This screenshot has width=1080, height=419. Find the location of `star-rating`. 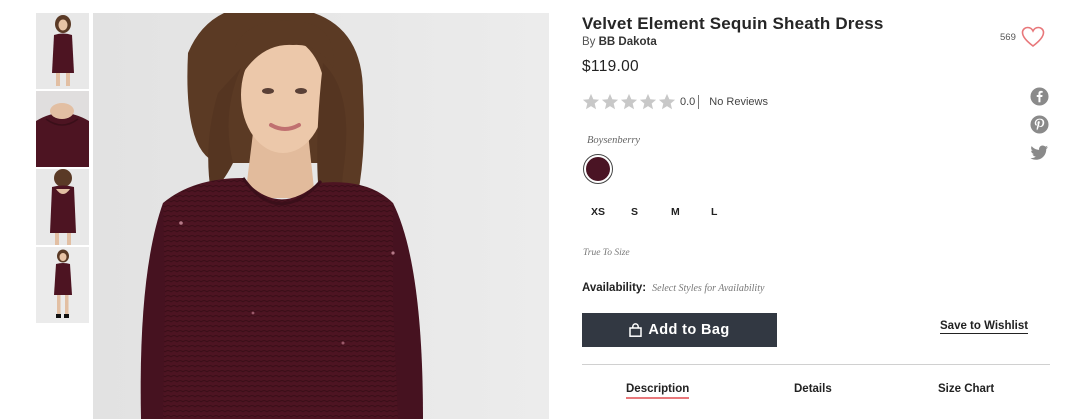

star-rating is located at coordinates (629, 102).